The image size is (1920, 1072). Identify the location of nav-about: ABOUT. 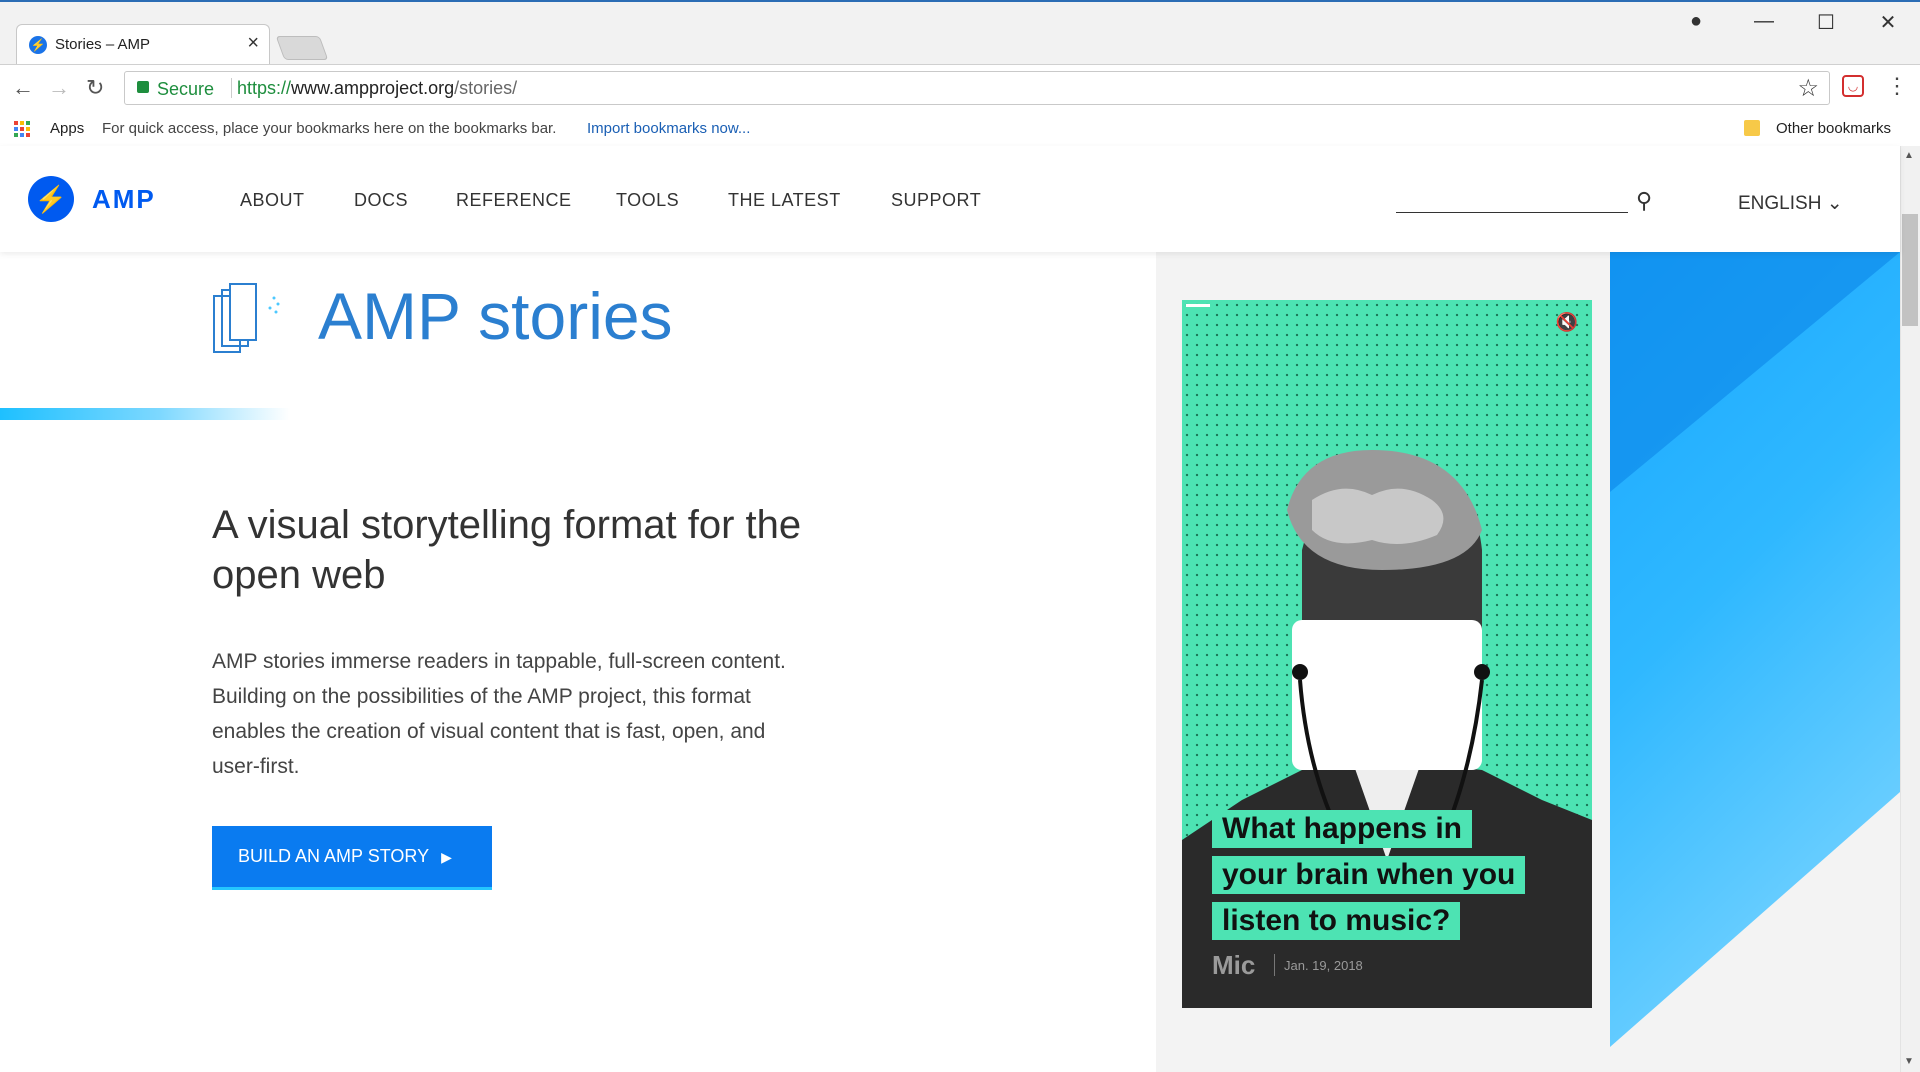
(272, 200).